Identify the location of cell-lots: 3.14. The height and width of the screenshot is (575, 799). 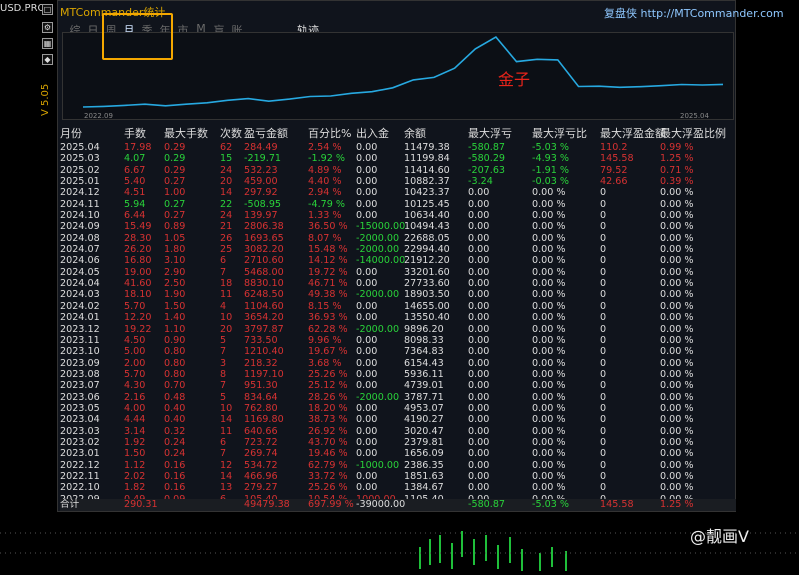
(135, 431).